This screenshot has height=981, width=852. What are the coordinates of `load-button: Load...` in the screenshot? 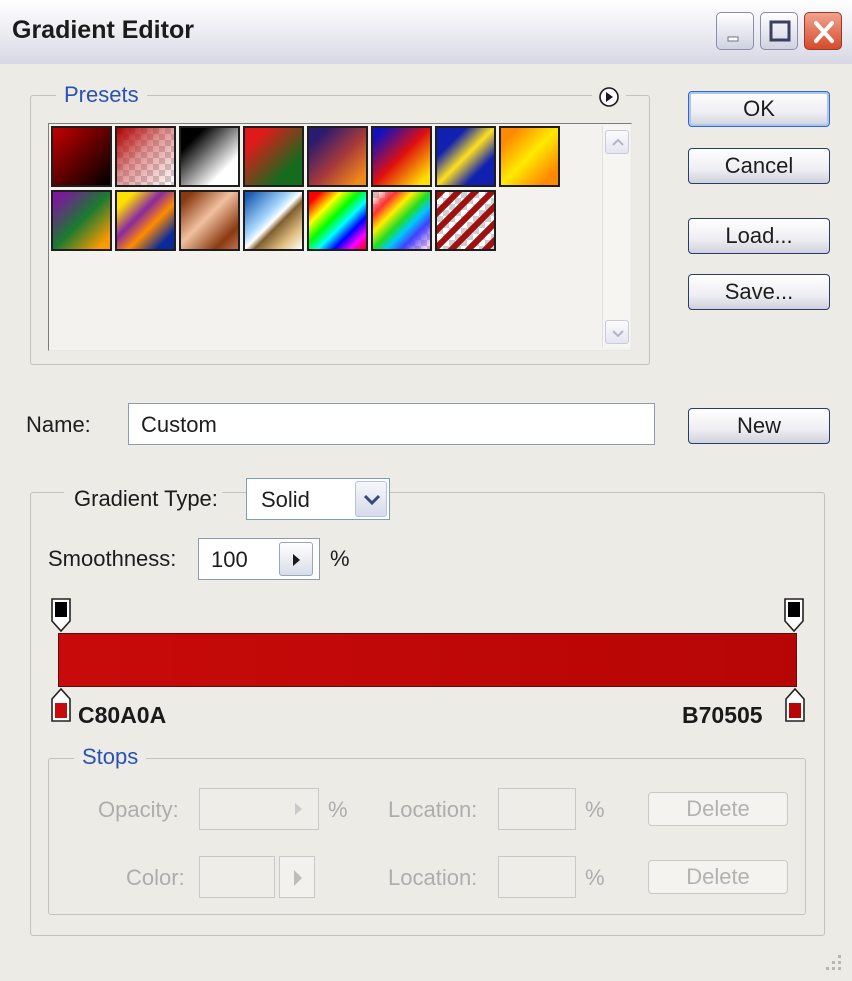 It's located at (759, 236).